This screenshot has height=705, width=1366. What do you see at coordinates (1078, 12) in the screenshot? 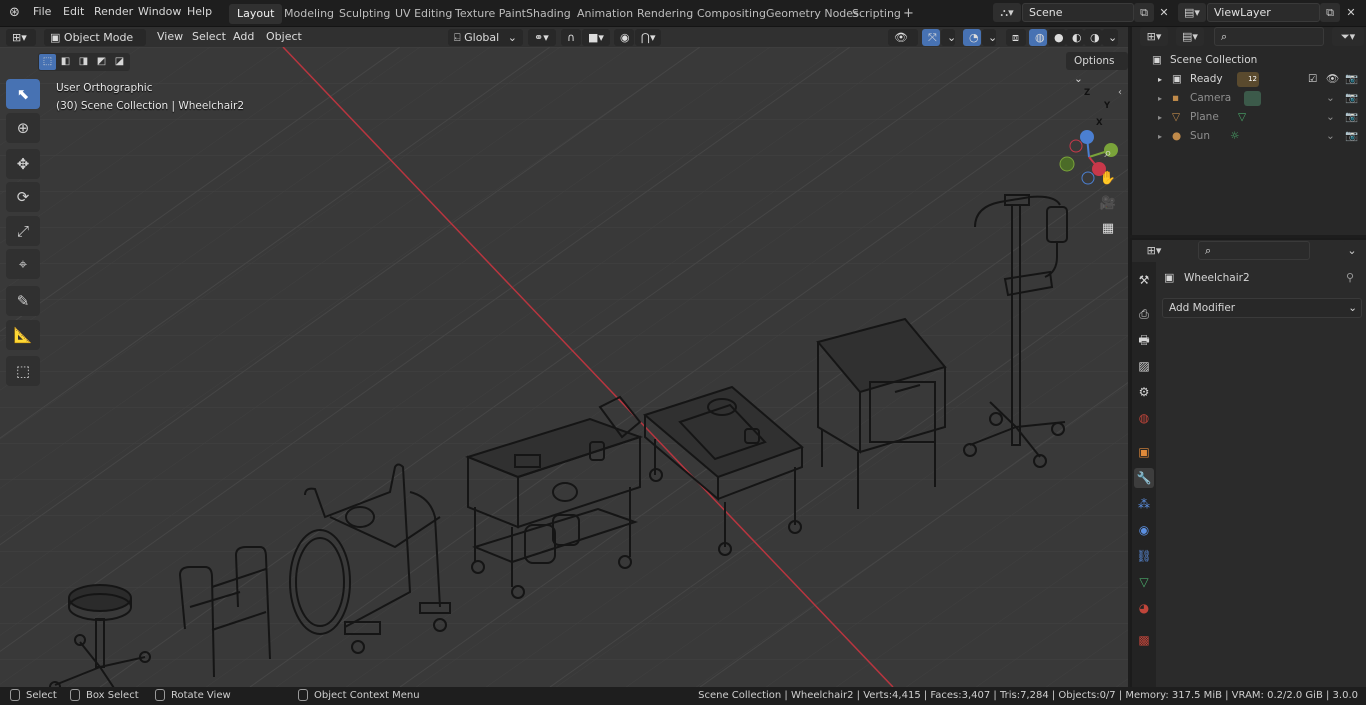
I see `scene-name-field: Scene` at bounding box center [1078, 12].